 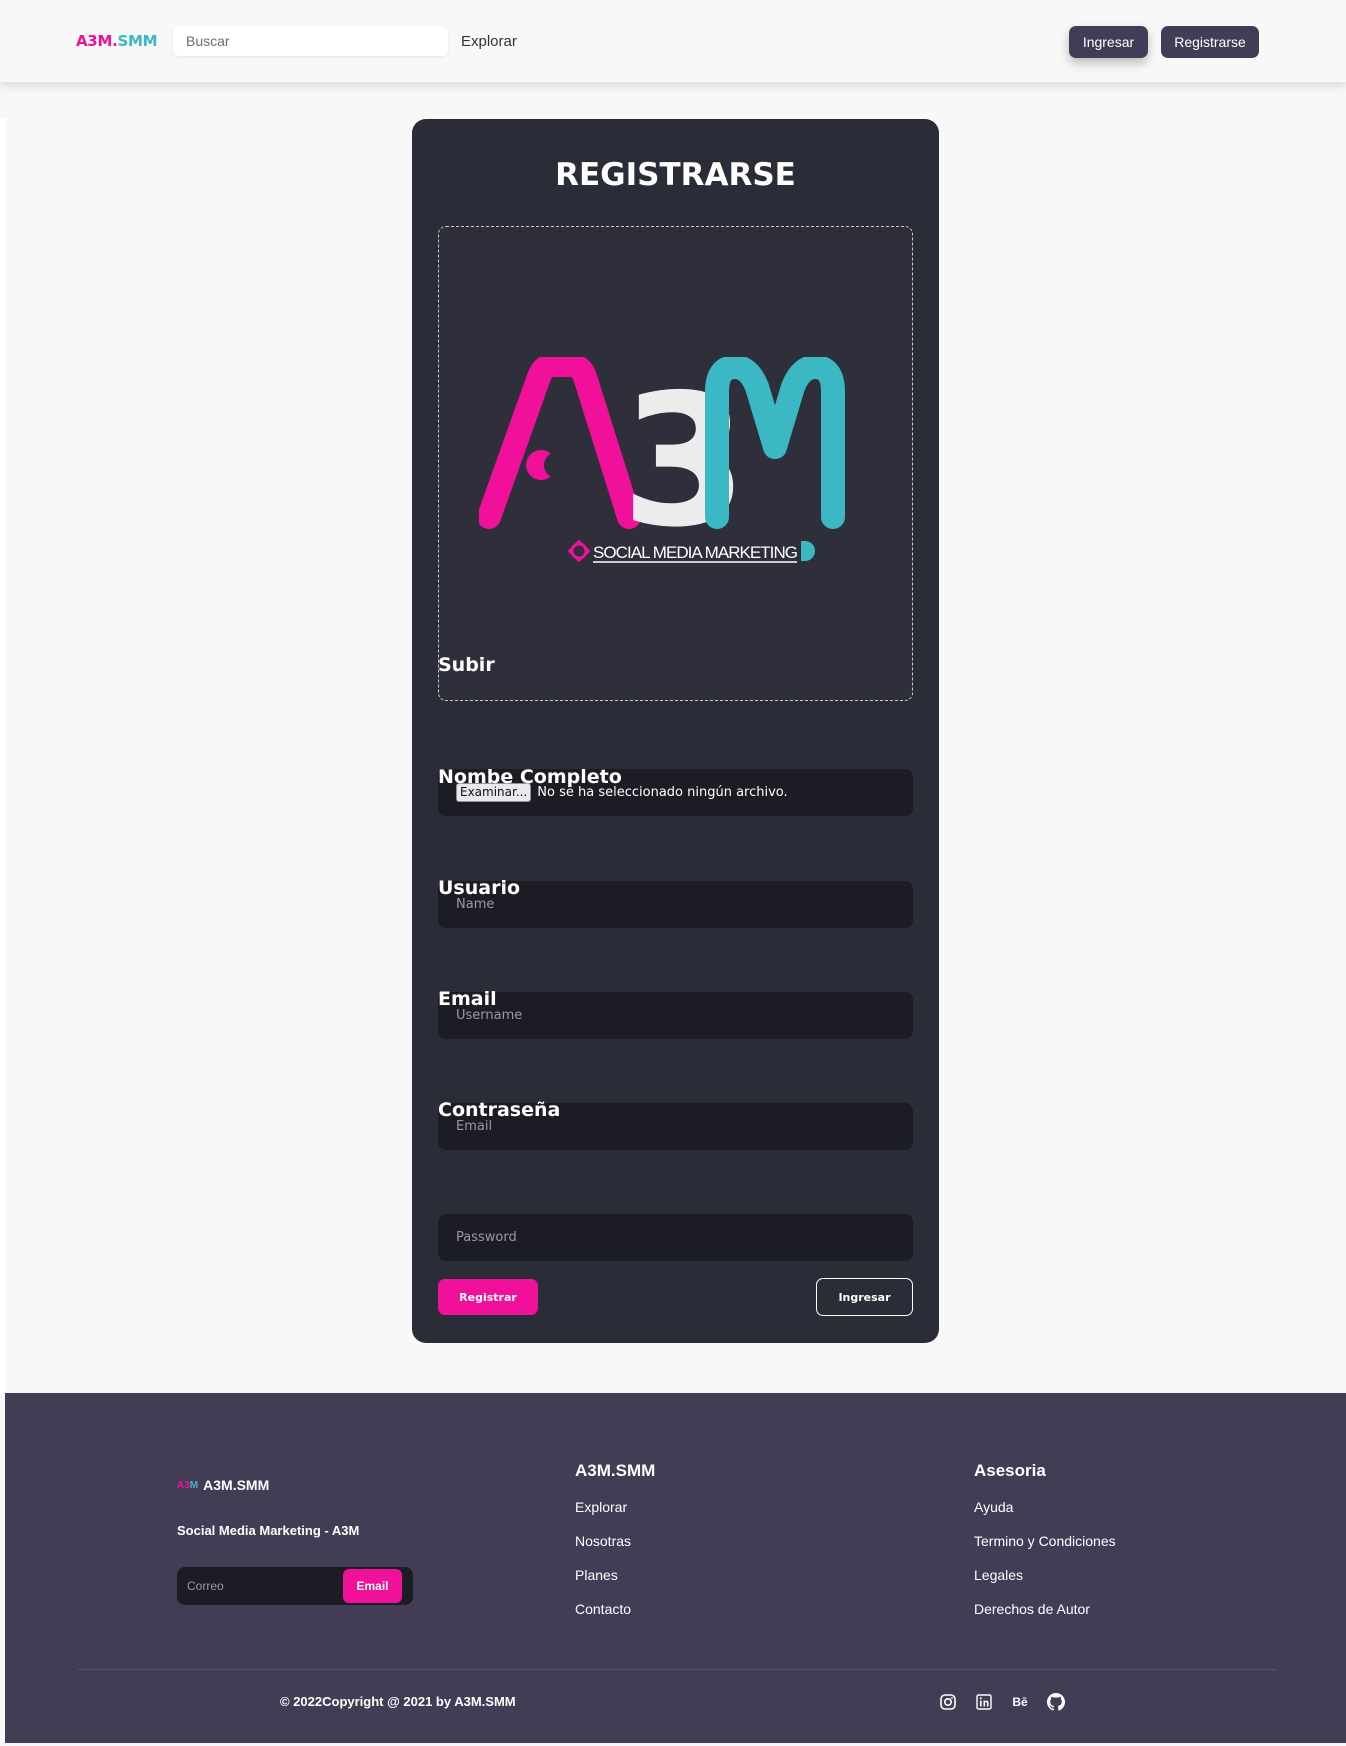 What do you see at coordinates (1045, 1516) in the screenshot?
I see `footer-link-ayuda: Ayuda` at bounding box center [1045, 1516].